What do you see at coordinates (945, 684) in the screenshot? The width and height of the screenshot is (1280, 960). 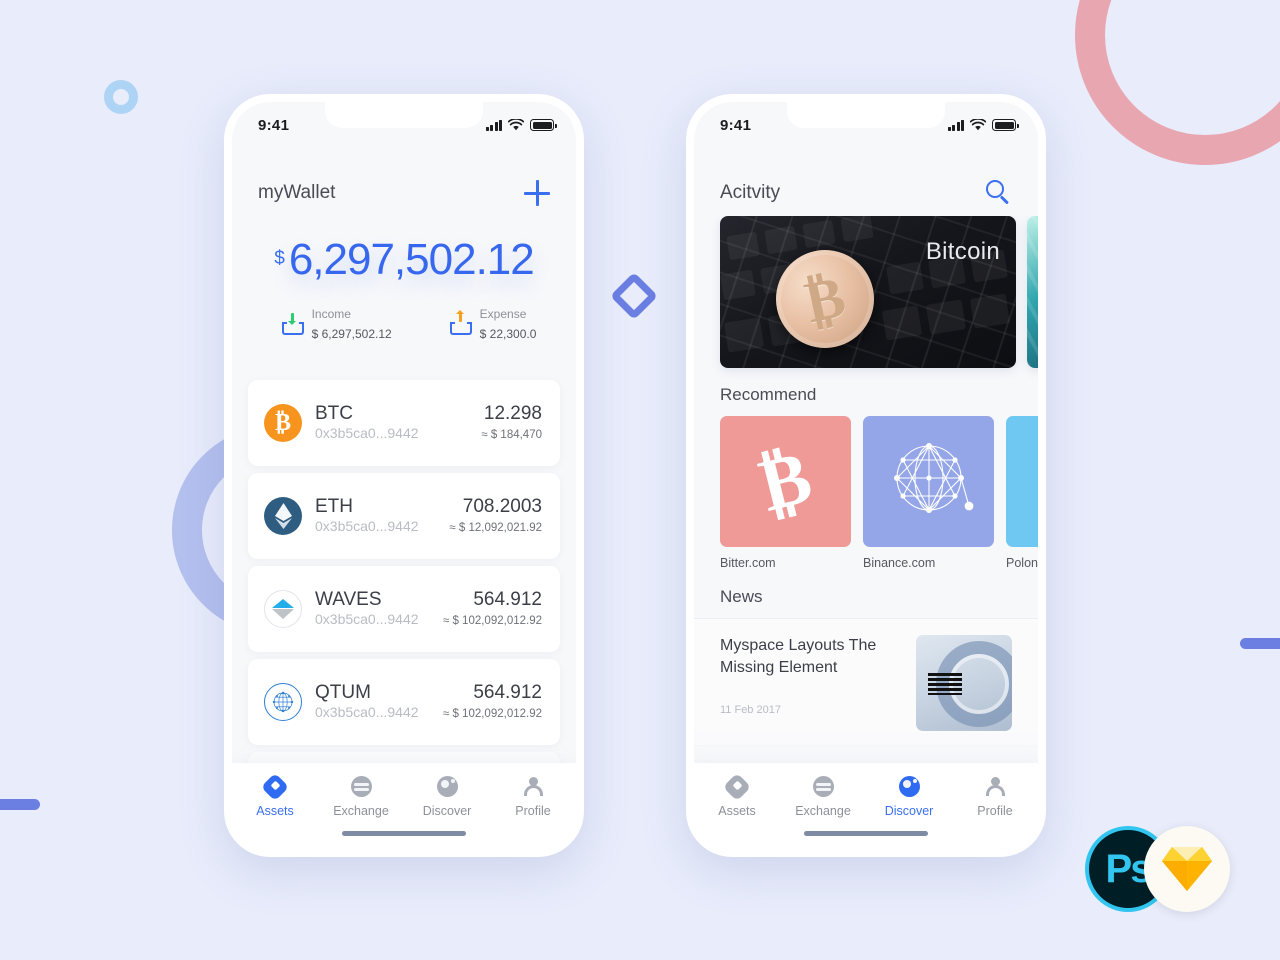 I see `ibm-logo-icon` at bounding box center [945, 684].